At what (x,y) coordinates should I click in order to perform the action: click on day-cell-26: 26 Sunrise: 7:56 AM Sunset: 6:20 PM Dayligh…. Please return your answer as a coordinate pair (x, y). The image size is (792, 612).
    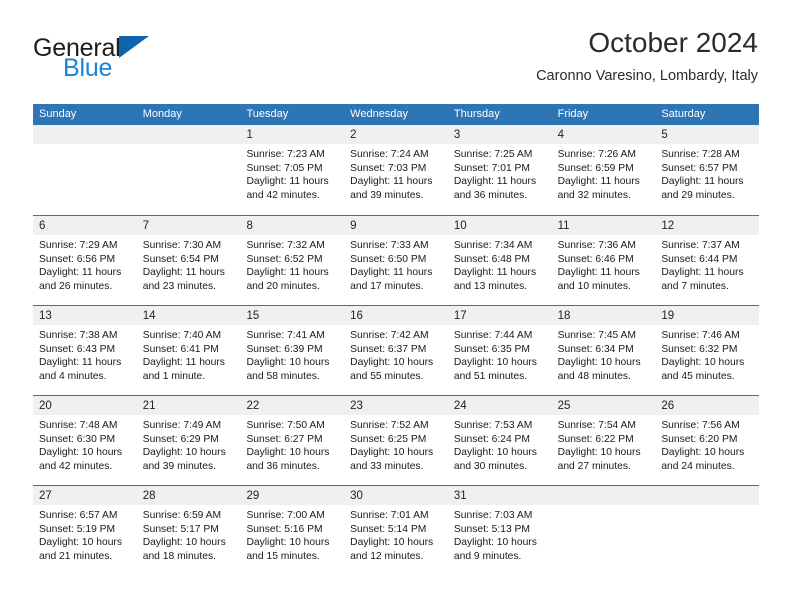
    Looking at the image, I should click on (707, 440).